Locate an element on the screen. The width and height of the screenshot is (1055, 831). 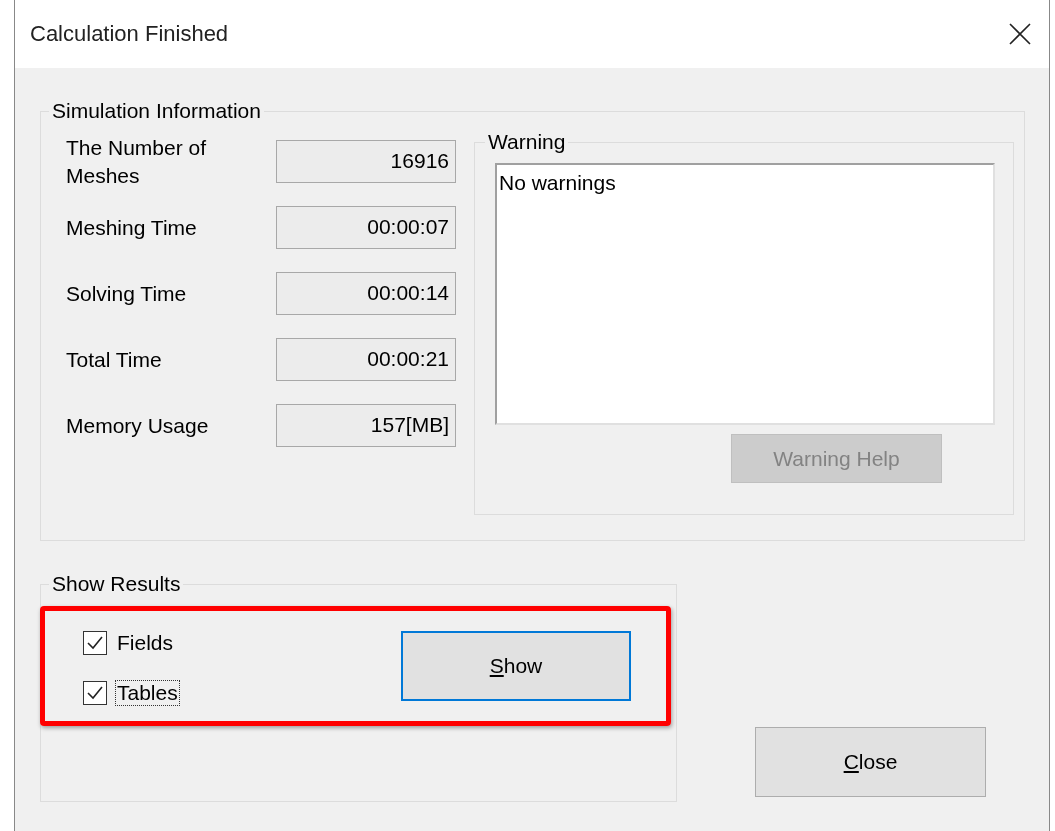
close-button: Close is located at coordinates (870, 762).